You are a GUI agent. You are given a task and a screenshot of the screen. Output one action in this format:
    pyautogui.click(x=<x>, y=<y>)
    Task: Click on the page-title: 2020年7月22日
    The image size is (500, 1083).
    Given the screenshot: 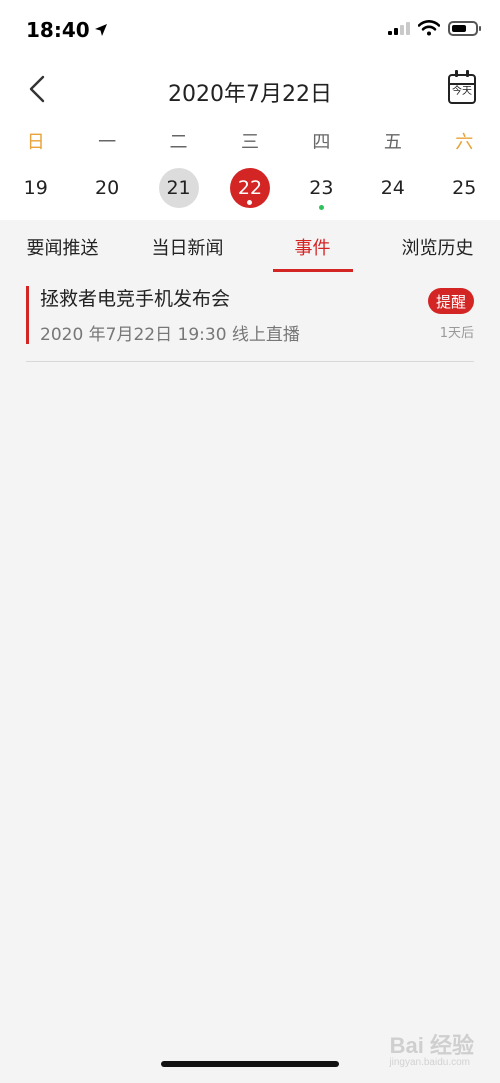 What is the action you would take?
    pyautogui.click(x=250, y=94)
    